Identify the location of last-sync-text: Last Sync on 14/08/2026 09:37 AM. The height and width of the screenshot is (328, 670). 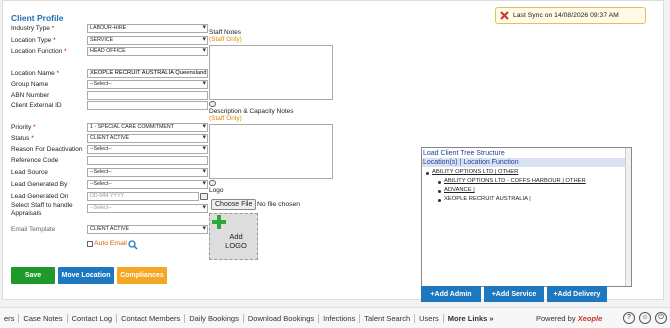
(566, 15).